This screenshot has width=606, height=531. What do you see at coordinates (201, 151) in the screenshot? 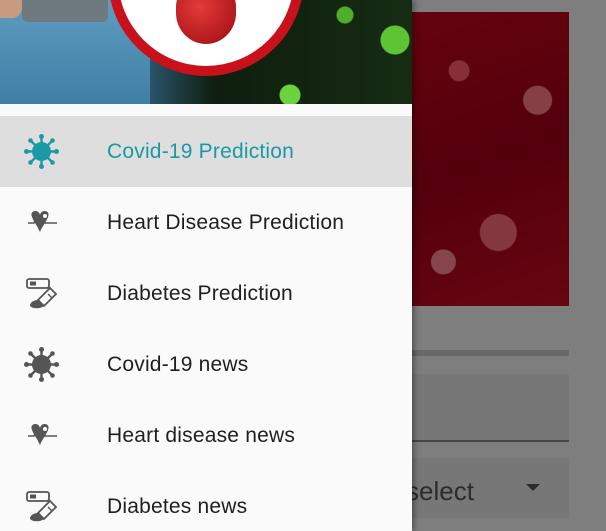
I see `menu-item-label: Covid-19 Prediction` at bounding box center [201, 151].